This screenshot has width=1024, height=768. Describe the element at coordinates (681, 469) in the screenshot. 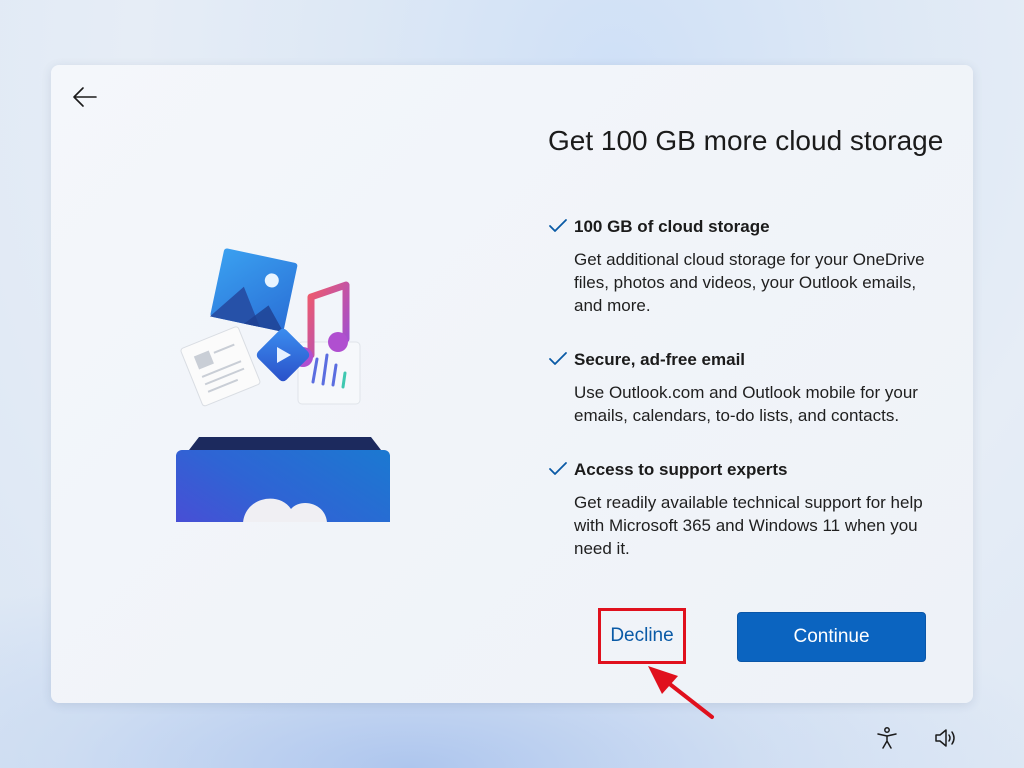

I see `feature-title: Access to support experts` at that location.